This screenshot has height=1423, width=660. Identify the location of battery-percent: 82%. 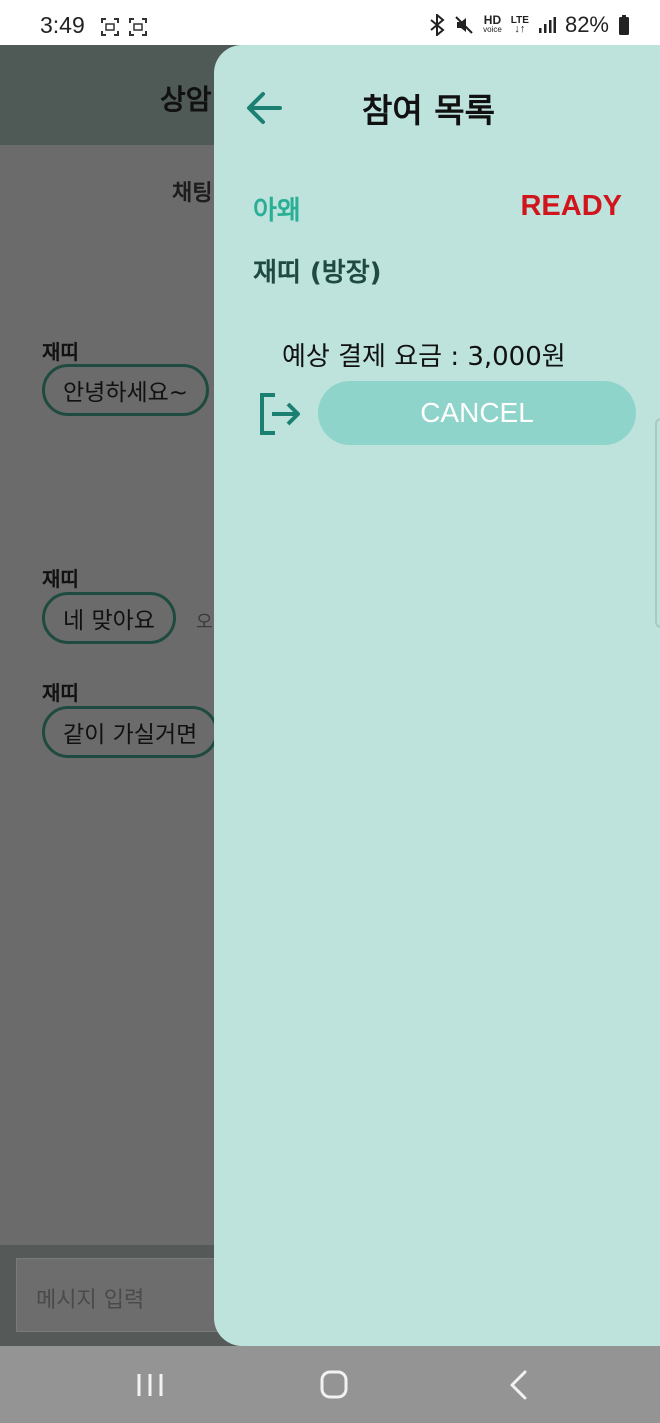
(586, 24).